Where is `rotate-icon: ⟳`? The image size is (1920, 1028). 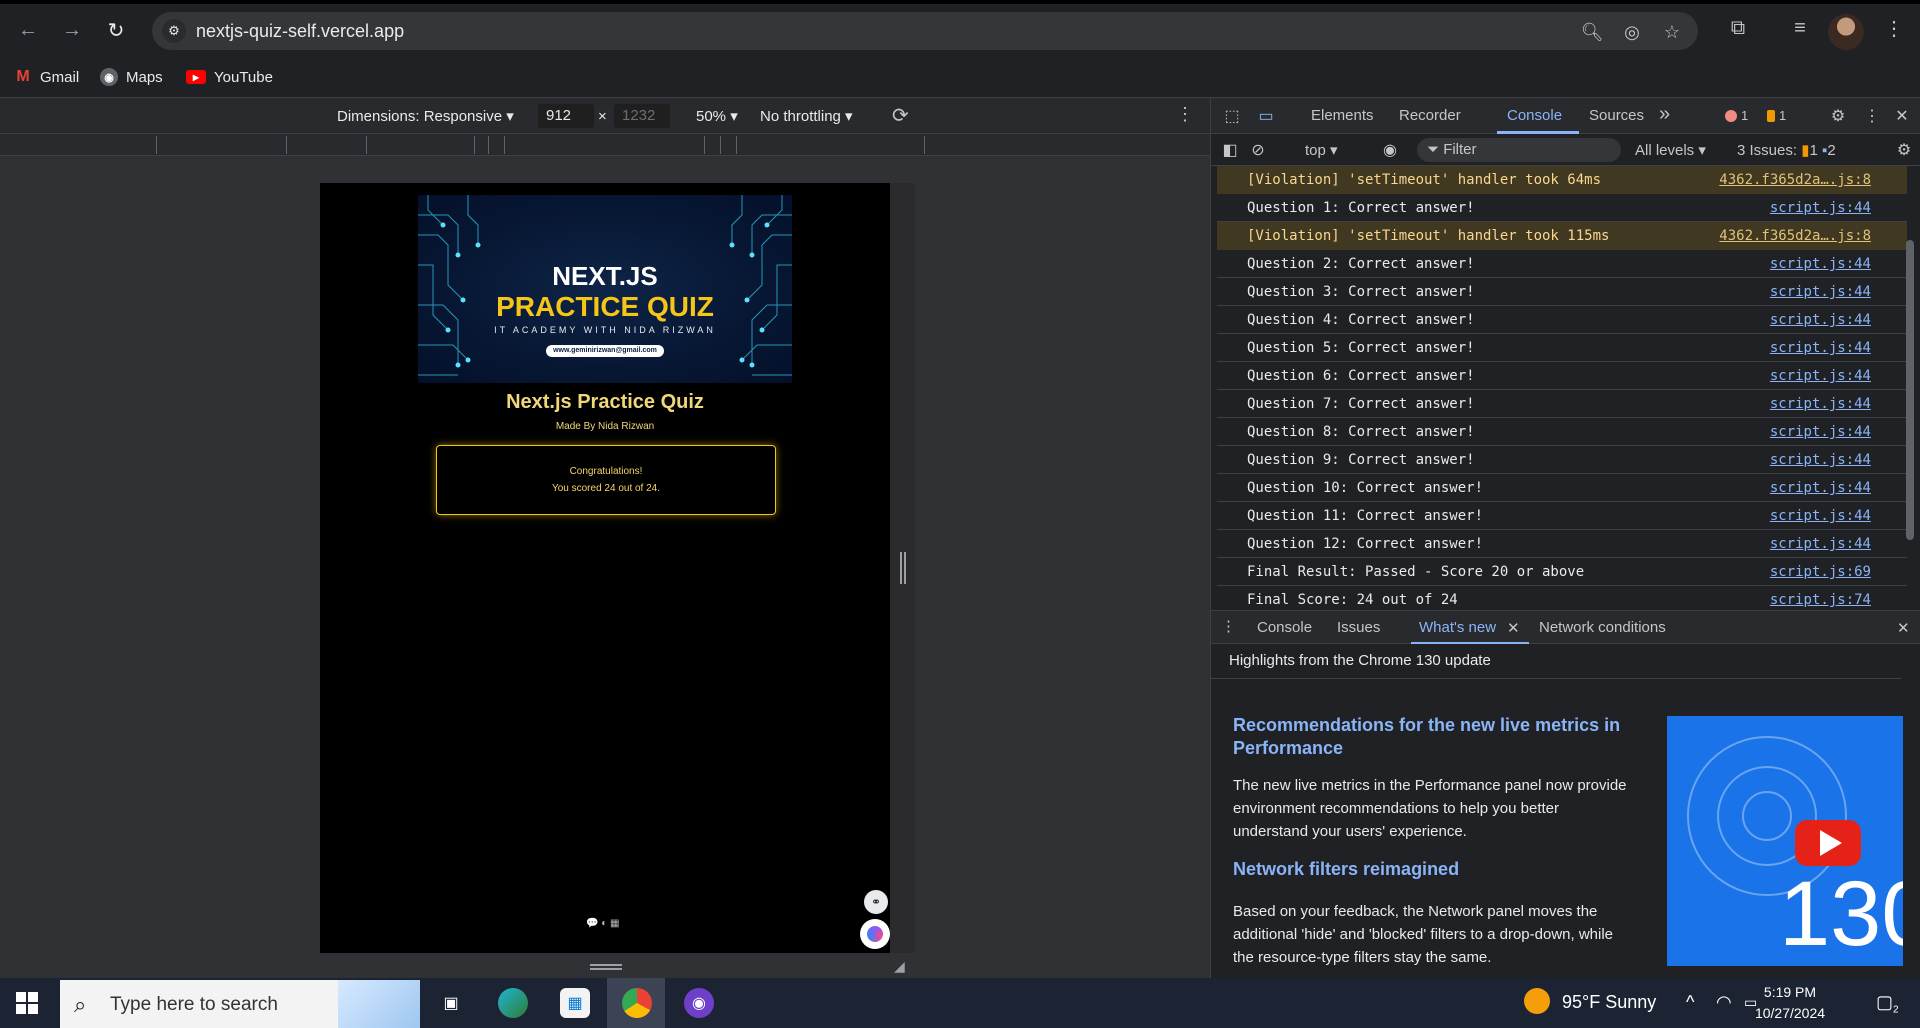 rotate-icon: ⟳ is located at coordinates (900, 115).